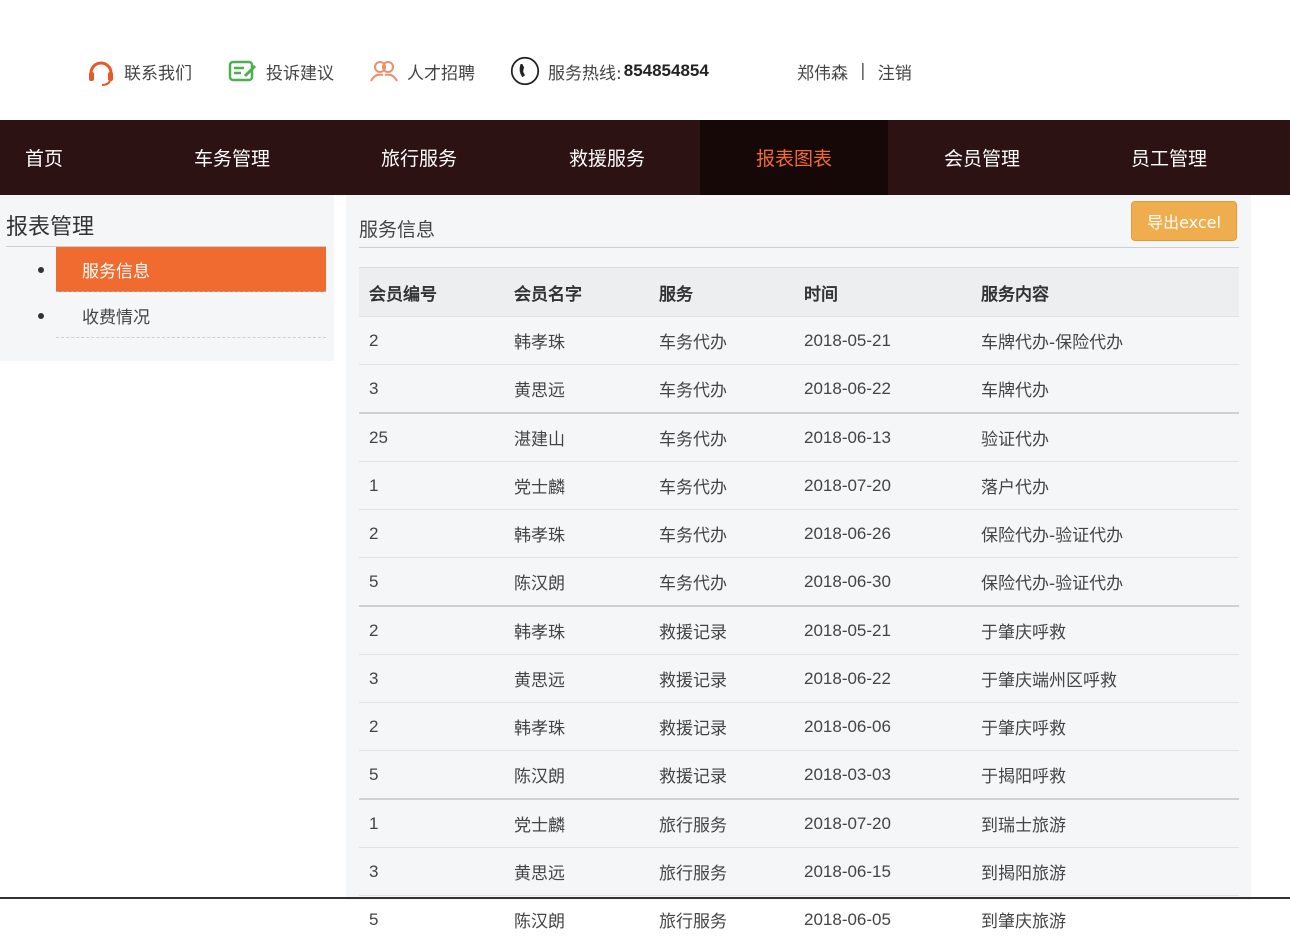 This screenshot has width=1290, height=943. I want to click on cell-time: 2018-06-13, so click(882, 437).